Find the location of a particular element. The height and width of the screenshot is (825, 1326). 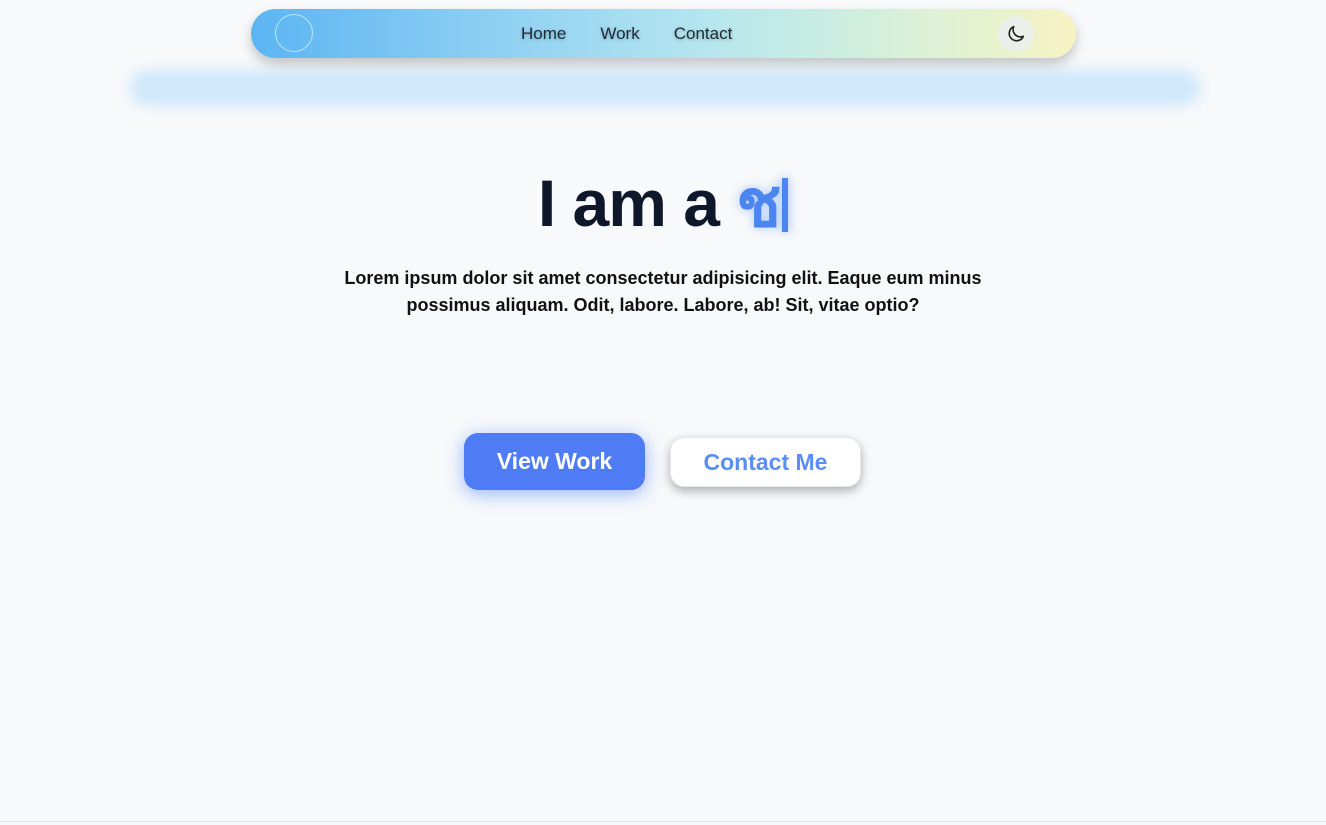

moon-icon is located at coordinates (1016, 33).